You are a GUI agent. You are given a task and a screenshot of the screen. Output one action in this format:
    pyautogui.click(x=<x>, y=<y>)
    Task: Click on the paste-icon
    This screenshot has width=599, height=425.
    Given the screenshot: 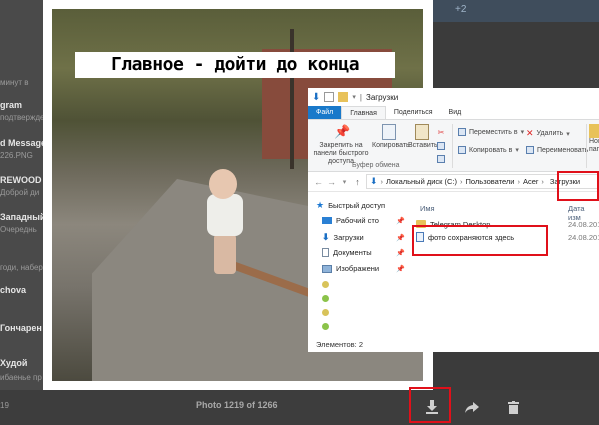 What is the action you would take?
    pyautogui.click(x=422, y=132)
    